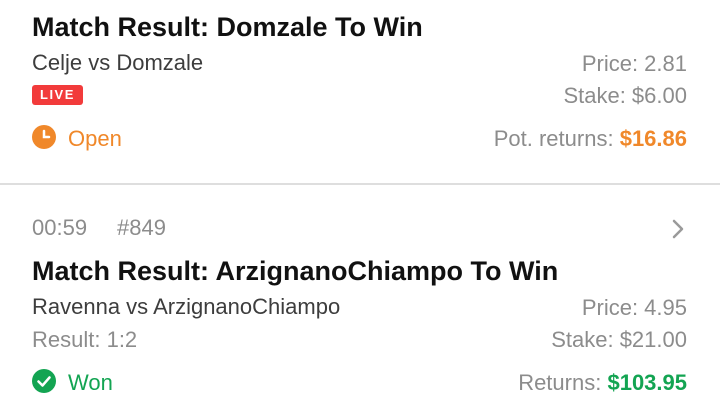 The width and height of the screenshot is (720, 419). I want to click on status-label: Open, so click(95, 138).